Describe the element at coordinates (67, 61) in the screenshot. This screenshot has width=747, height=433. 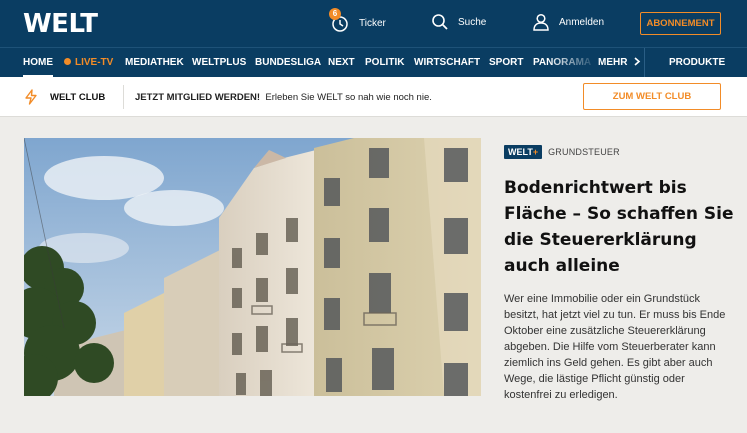
I see `live-dot-icon` at that location.